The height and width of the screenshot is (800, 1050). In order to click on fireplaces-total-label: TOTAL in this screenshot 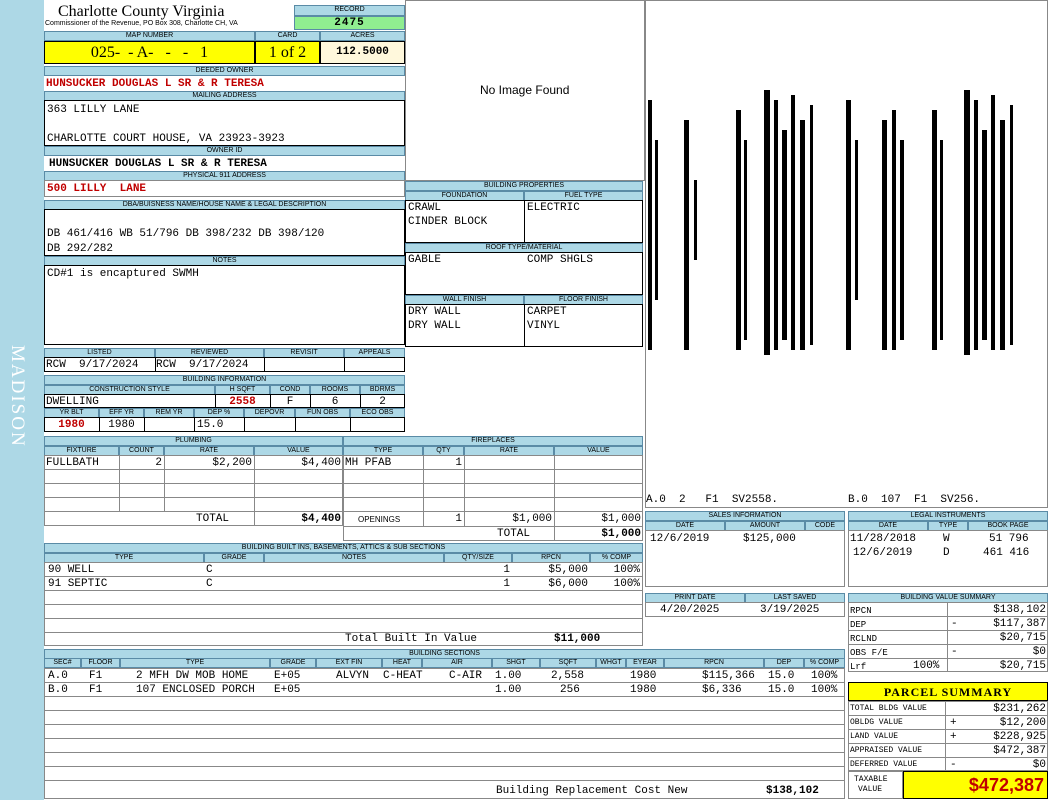, I will do `click(514, 534)`.